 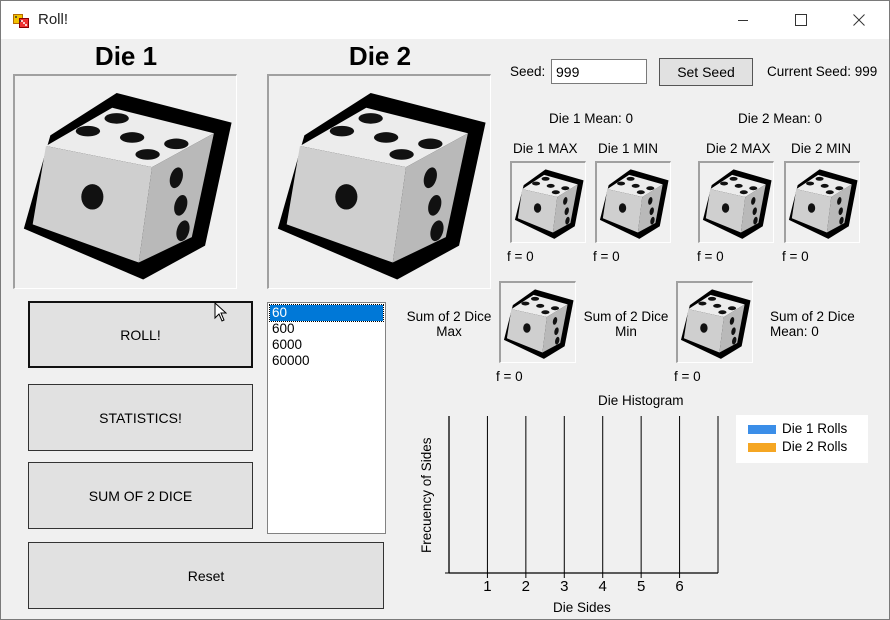 I want to click on maximize-button, so click(x=801, y=20).